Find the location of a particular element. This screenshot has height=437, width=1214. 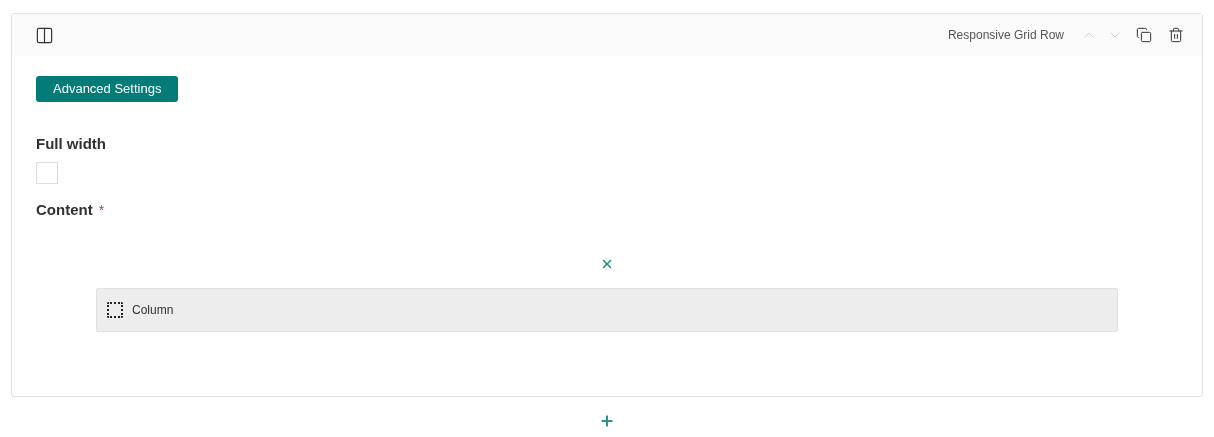

close-icon is located at coordinates (607, 264).